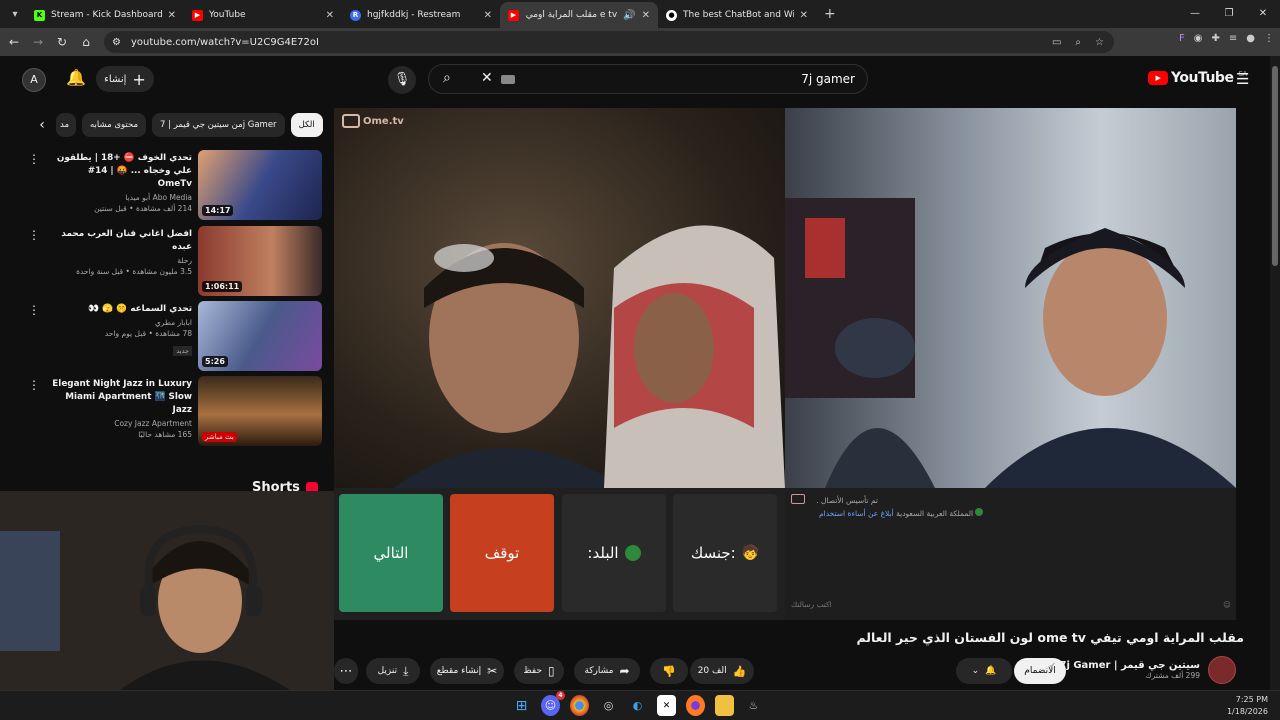 Image resolution: width=1280 pixels, height=720 pixels. Describe the element at coordinates (1124, 665) in the screenshot. I see `channel-name: سيتين جي قيمر | 7j Gamer ✔` at that location.